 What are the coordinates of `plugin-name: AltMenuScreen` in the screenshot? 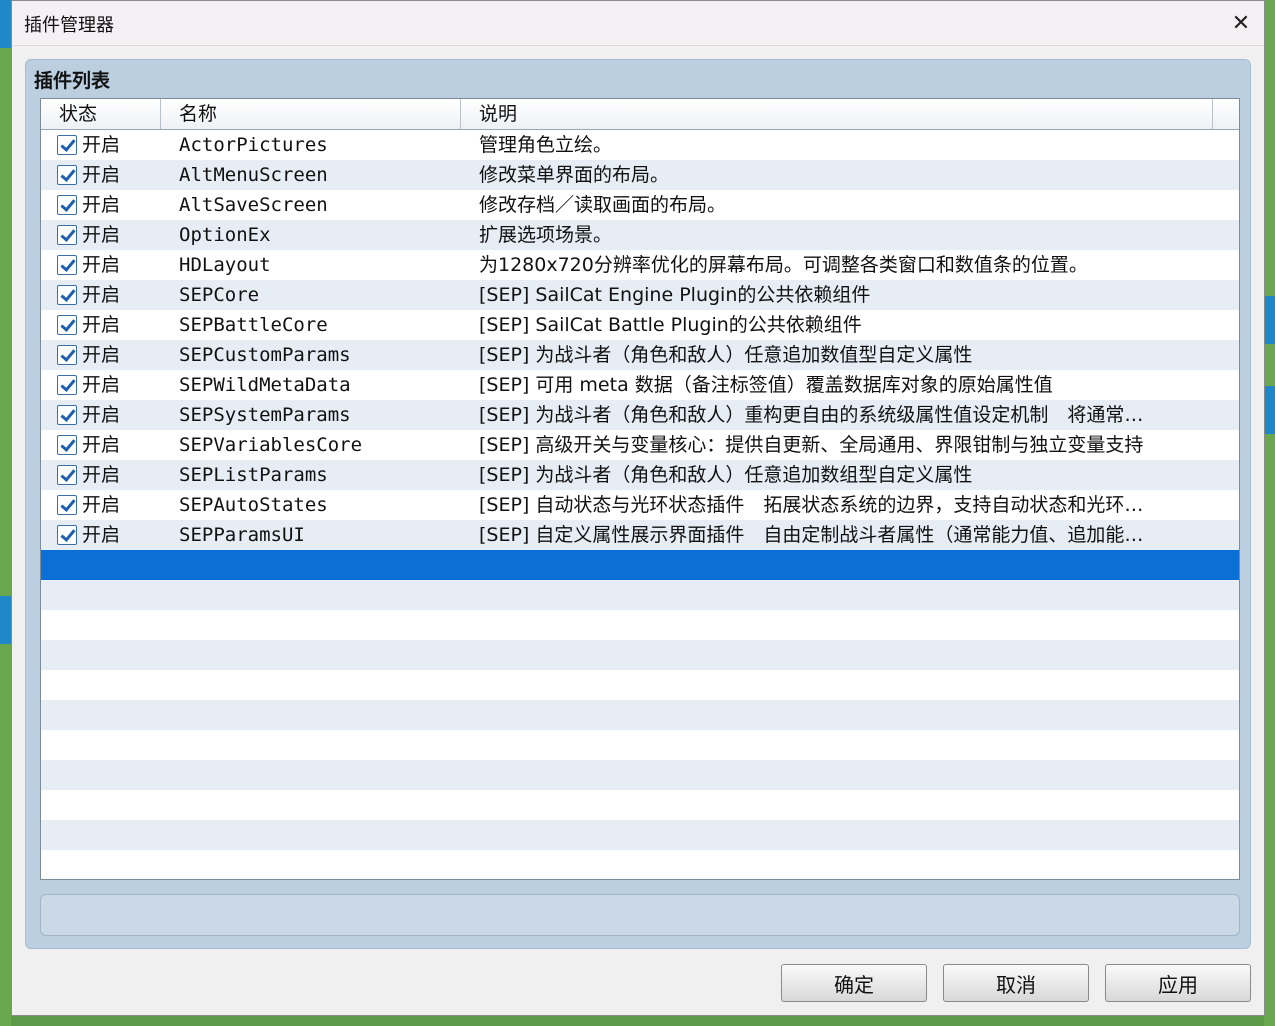 It's located at (253, 175).